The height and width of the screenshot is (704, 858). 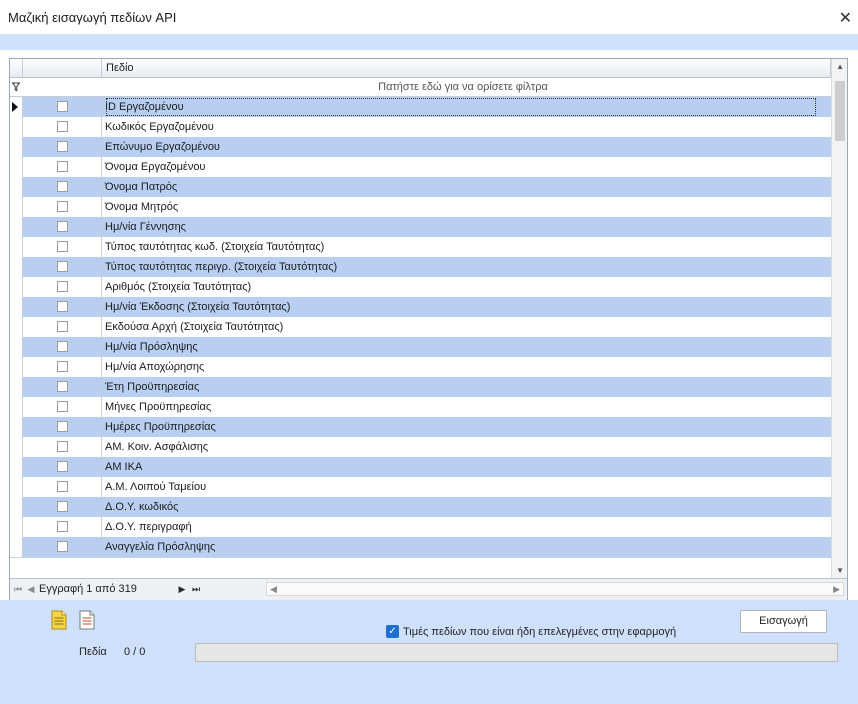 I want to click on table-row: Αναγγελία Πρόσληψης, so click(x=421, y=547).